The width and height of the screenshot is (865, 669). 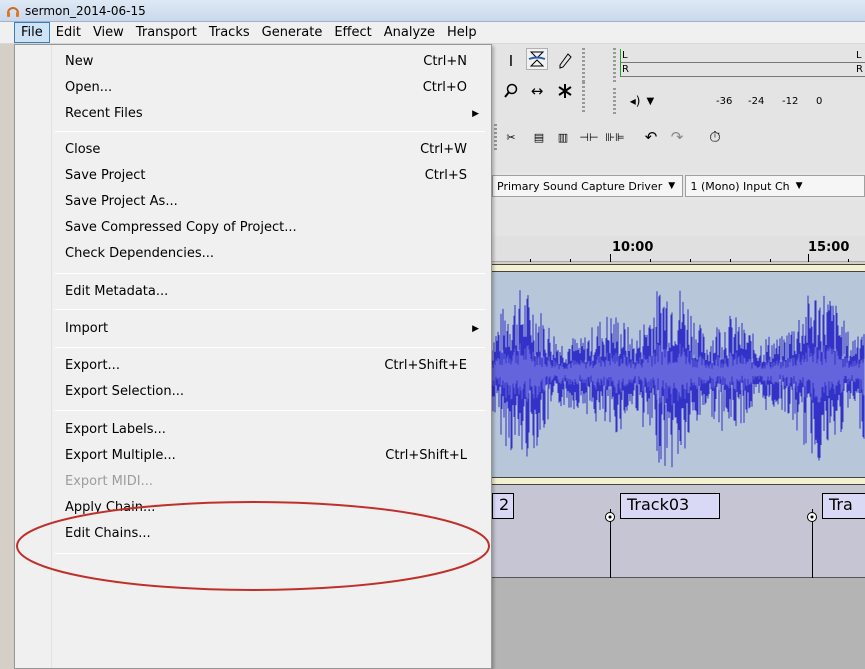 What do you see at coordinates (677, 531) in the screenshot?
I see `label-track: 2 Track03 Tra` at bounding box center [677, 531].